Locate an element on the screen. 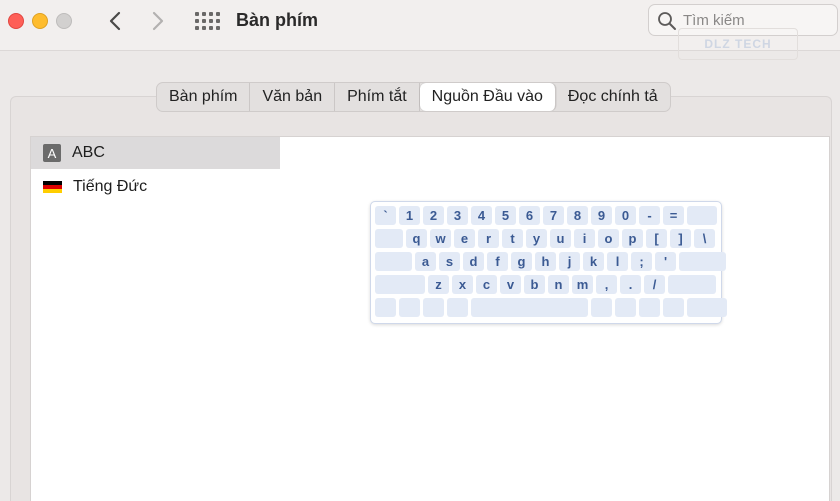 This screenshot has width=840, height=501. keyboard-key: o is located at coordinates (608, 238).